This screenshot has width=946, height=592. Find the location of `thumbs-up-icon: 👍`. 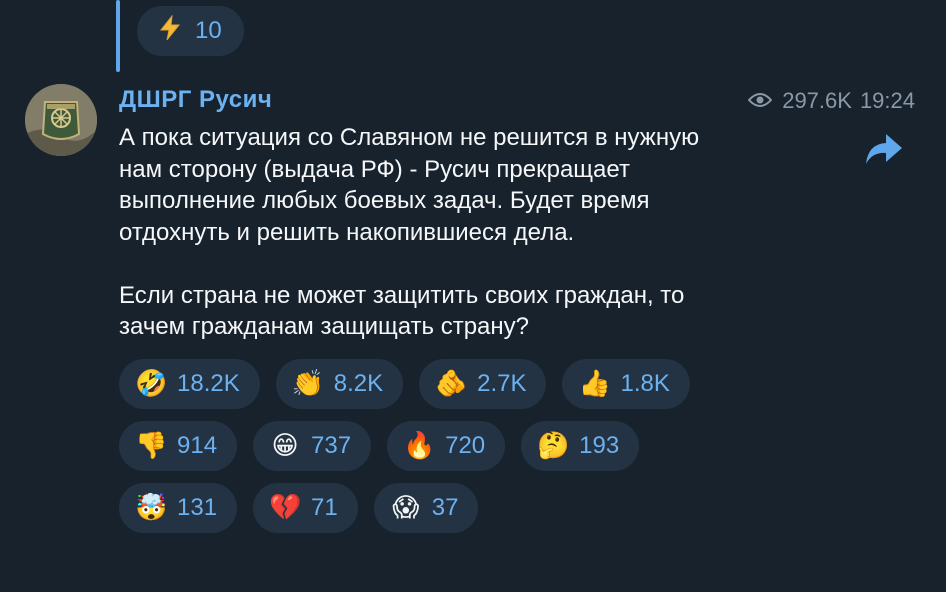

thumbs-up-icon: 👍 is located at coordinates (594, 384).